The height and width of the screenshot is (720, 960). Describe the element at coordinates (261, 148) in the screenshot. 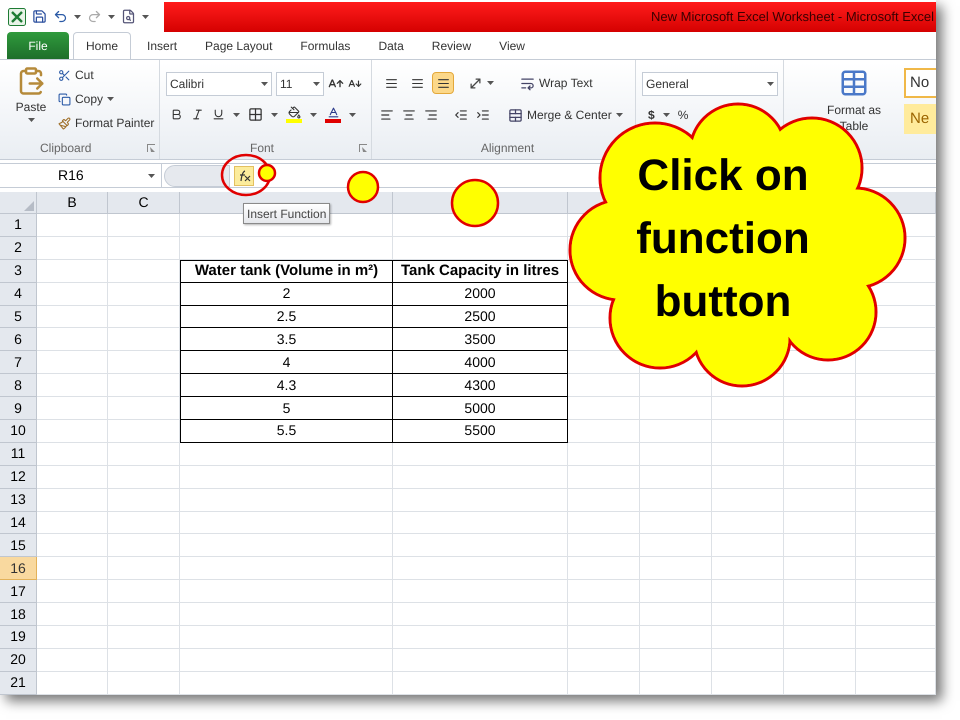

I see `group-label: Font` at that location.